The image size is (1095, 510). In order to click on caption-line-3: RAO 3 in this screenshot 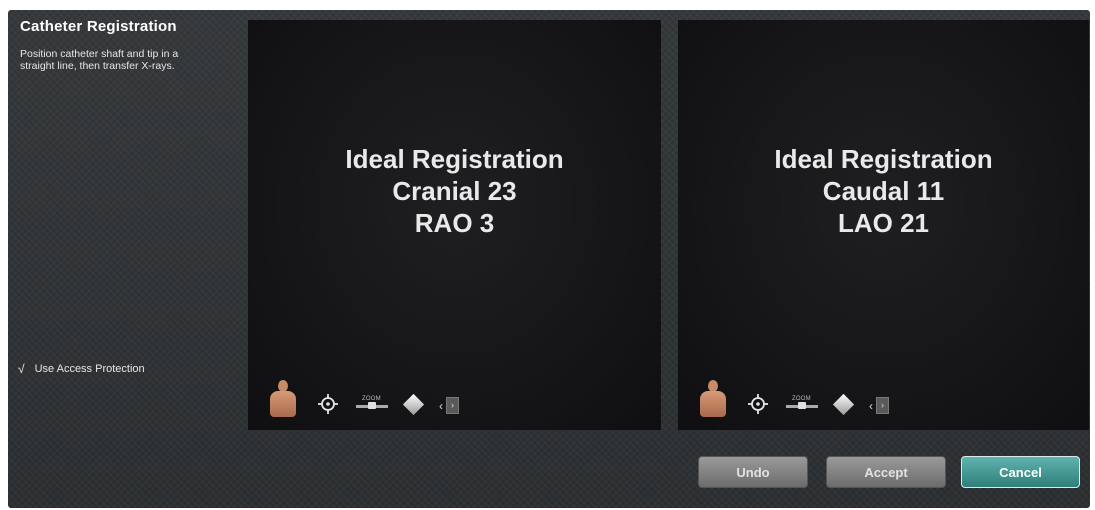, I will do `click(454, 223)`.